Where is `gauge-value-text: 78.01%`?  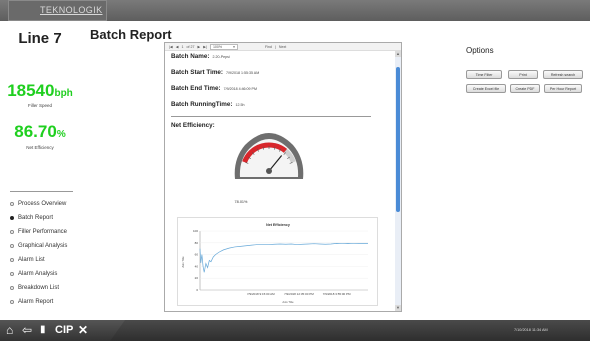
gauge-value-text: 78.01% is located at coordinates (241, 202).